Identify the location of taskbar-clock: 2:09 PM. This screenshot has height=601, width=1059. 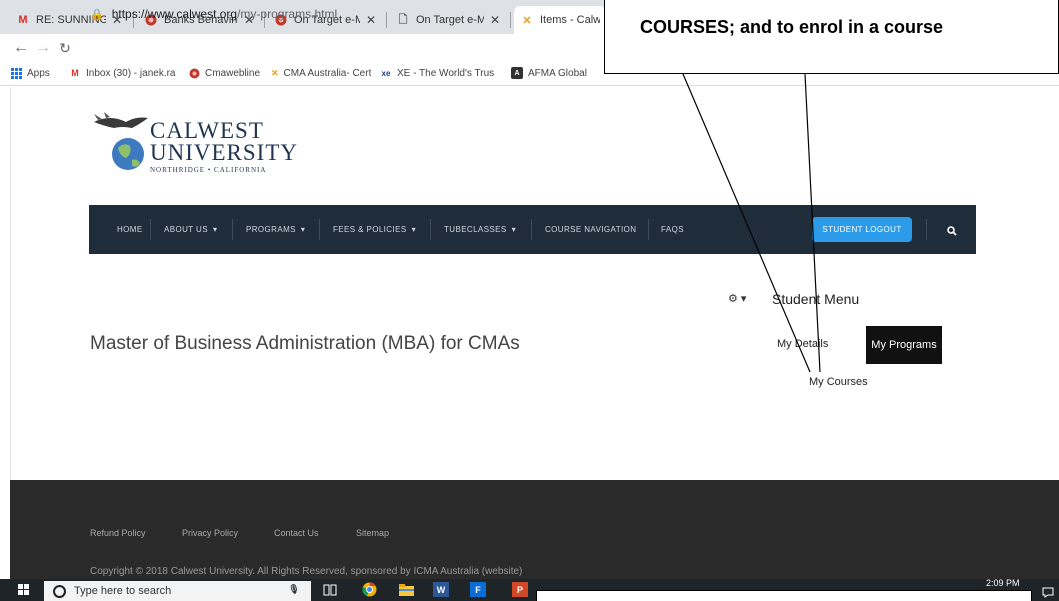
(1003, 583).